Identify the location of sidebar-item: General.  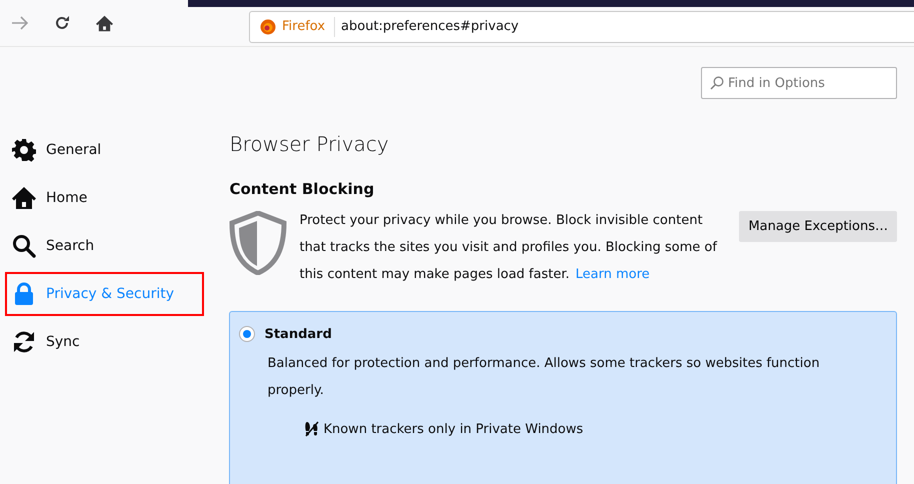
(104, 150).